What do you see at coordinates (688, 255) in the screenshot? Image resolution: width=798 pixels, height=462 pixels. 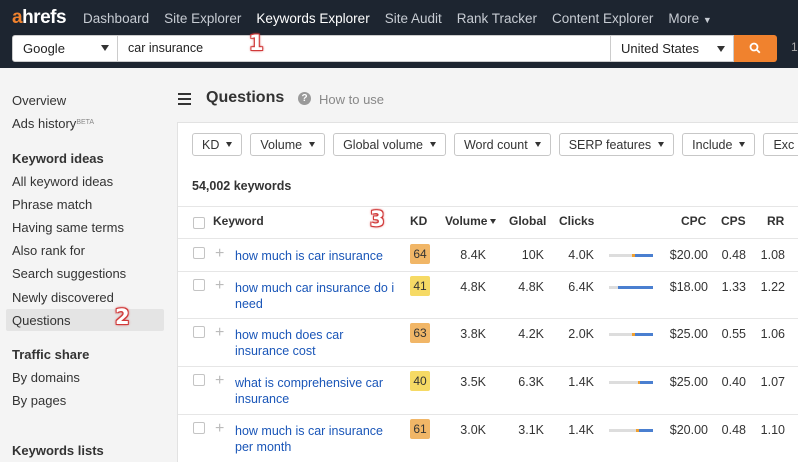 I see `cpc-value: $20.00` at bounding box center [688, 255].